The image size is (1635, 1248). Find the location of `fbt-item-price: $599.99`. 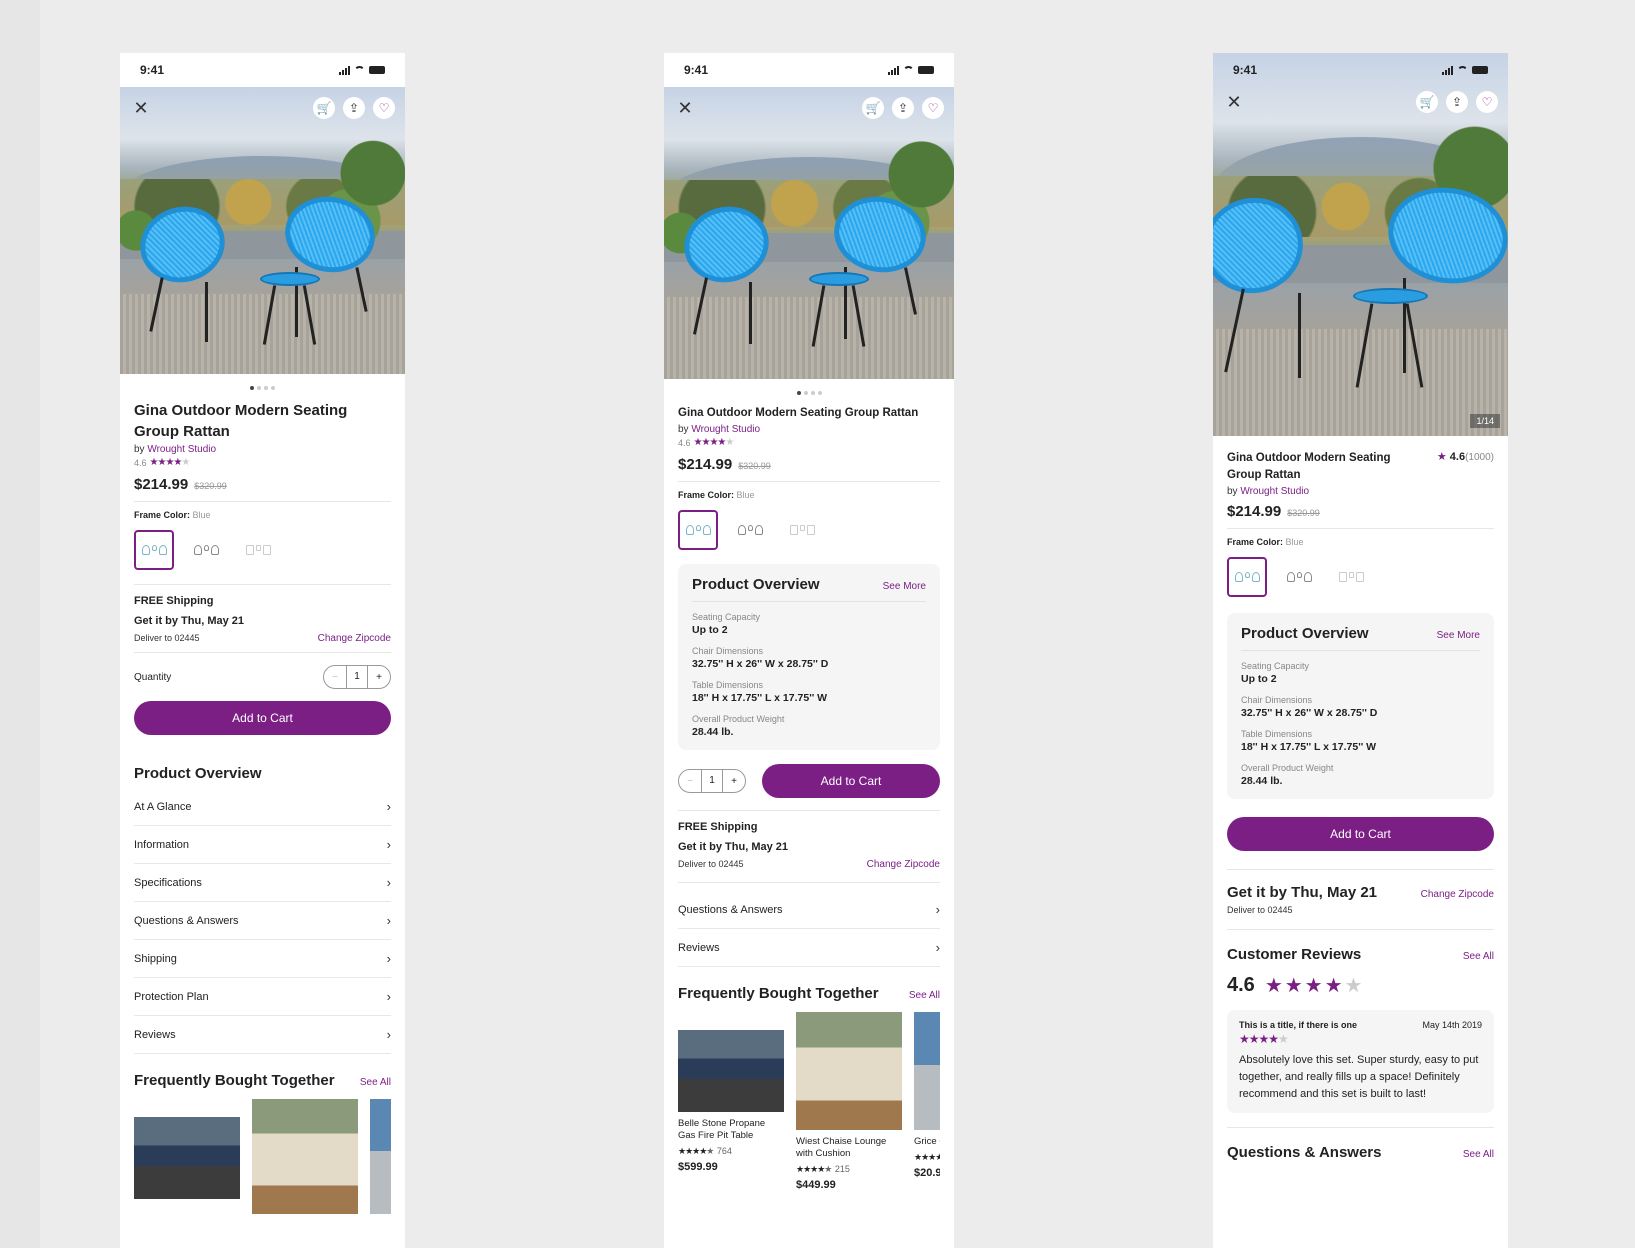

fbt-item-price: $599.99 is located at coordinates (698, 1167).